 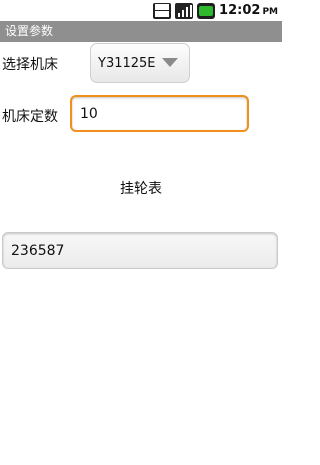 What do you see at coordinates (30, 65) in the screenshot?
I see `machine-label: 选择机床` at bounding box center [30, 65].